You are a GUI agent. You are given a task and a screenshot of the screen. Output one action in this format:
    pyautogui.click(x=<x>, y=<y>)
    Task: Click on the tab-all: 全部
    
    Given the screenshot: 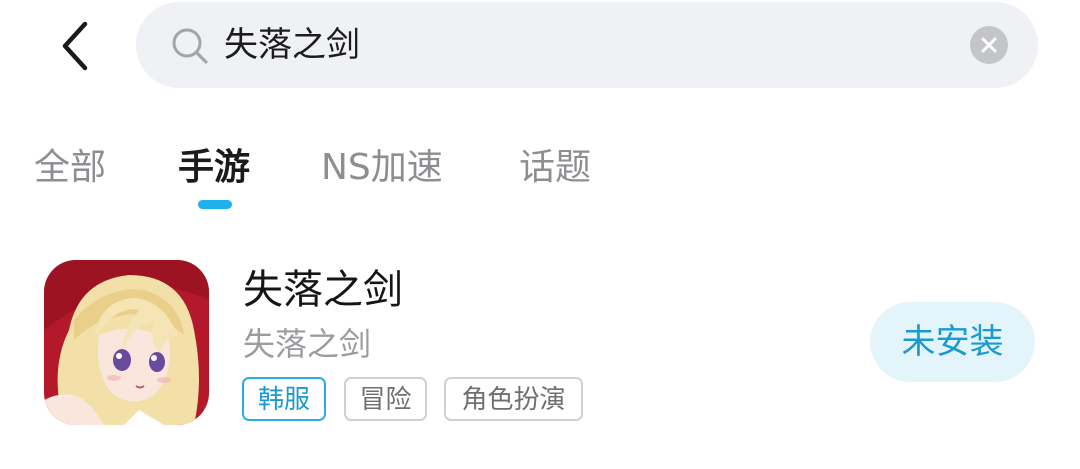 What is the action you would take?
    pyautogui.click(x=70, y=168)
    